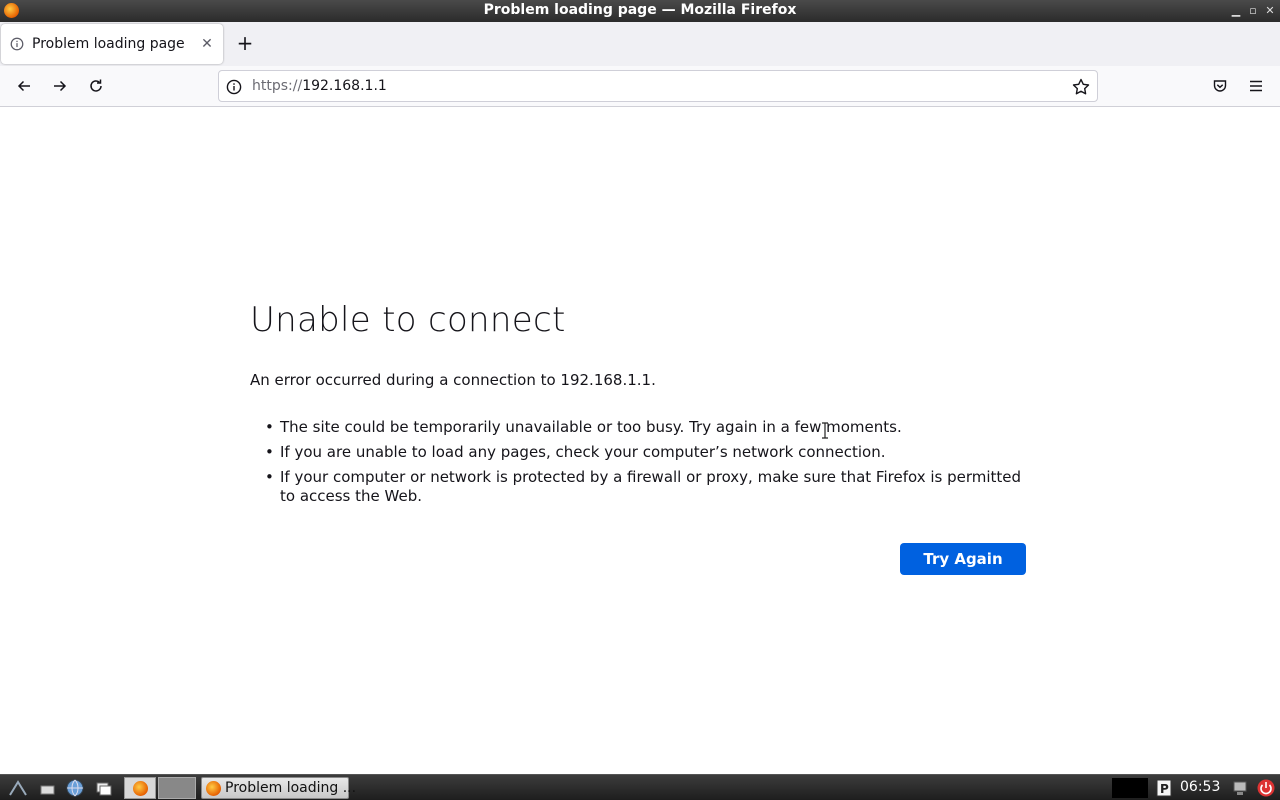 This screenshot has width=1280, height=800. Describe the element at coordinates (48, 788) in the screenshot. I see `file-manager-icon` at that location.